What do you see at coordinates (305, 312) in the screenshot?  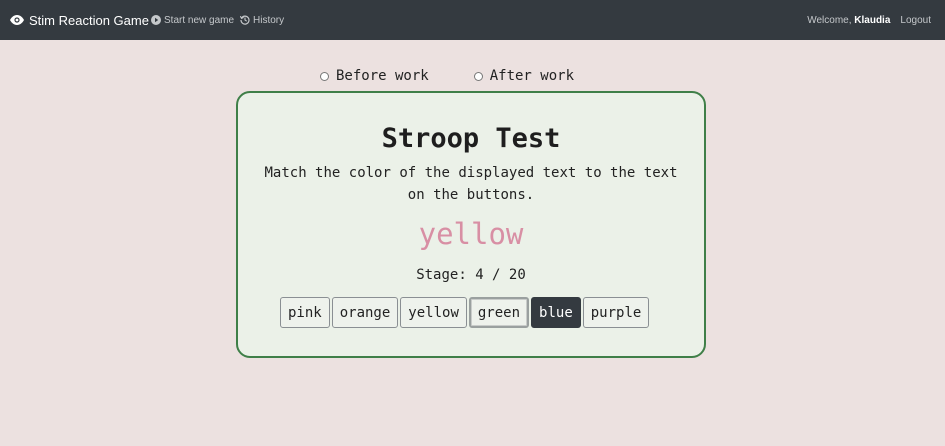 I see `color-button-pink: pink` at bounding box center [305, 312].